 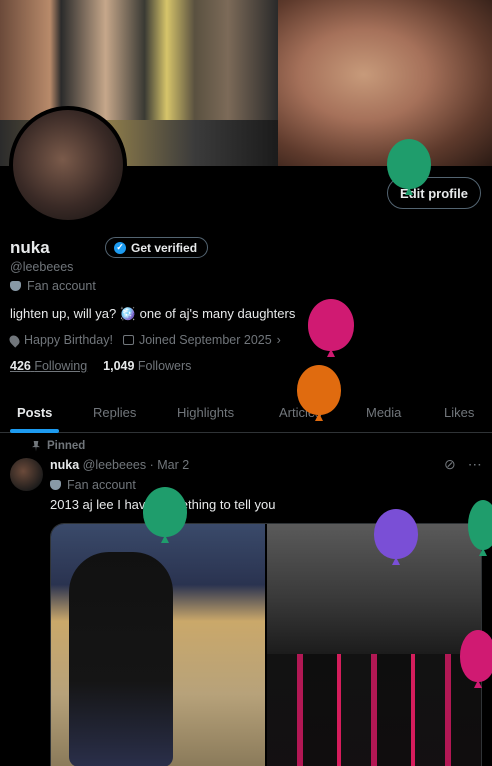 I want to click on calendar-icon, so click(x=128, y=340).